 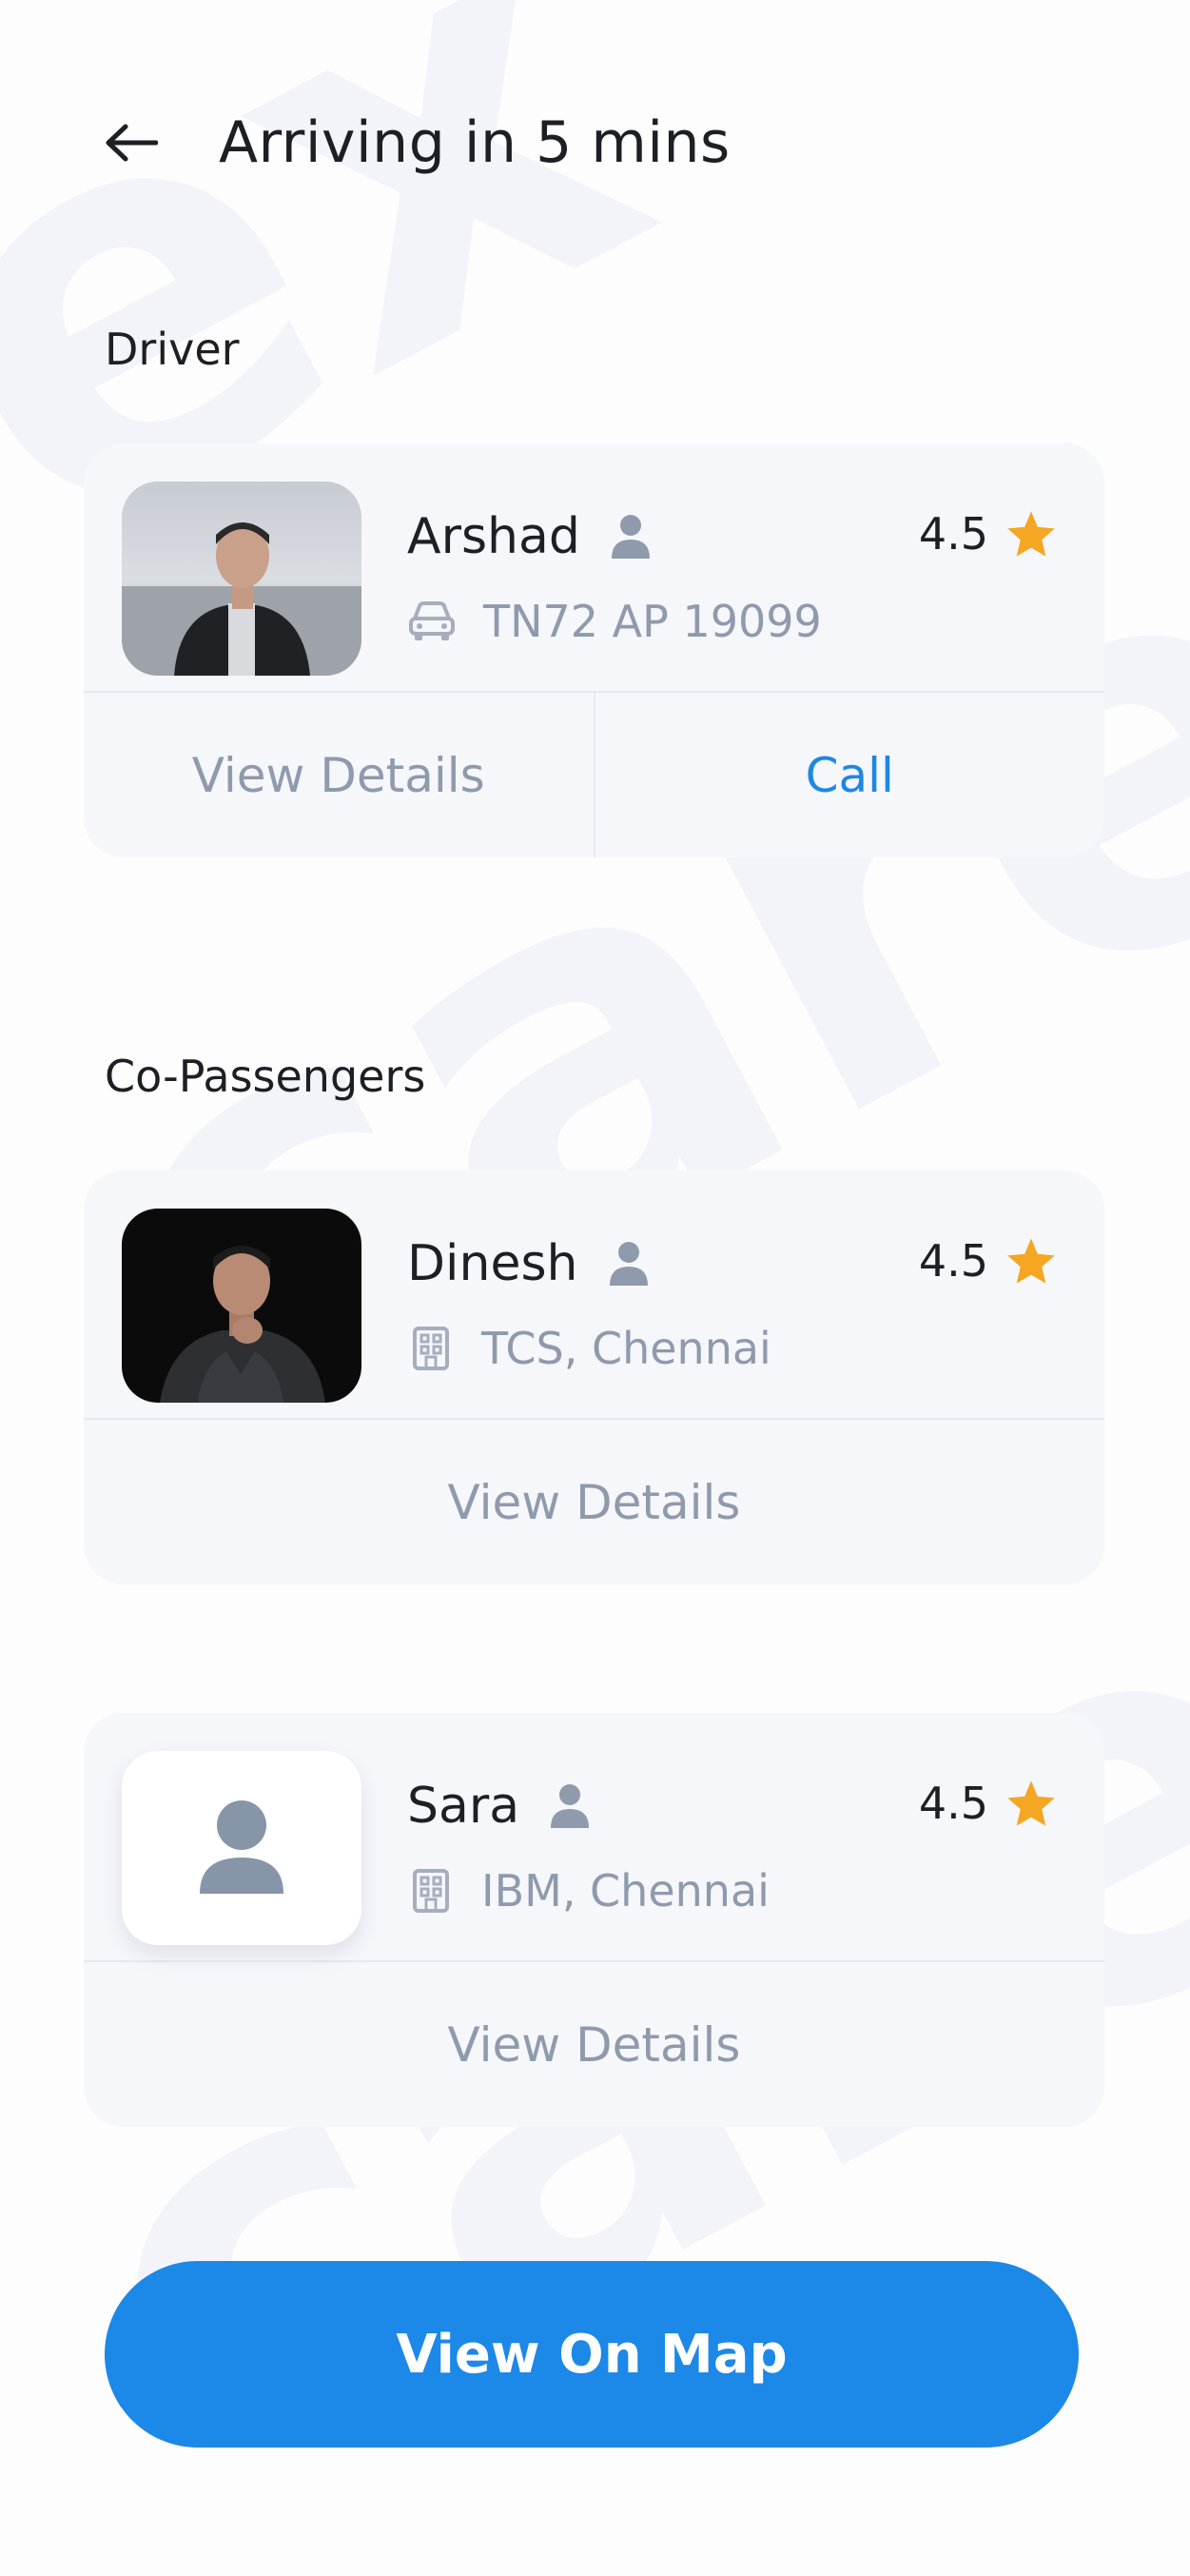 I want to click on driver-vehicle: TN72 AP 19099, so click(x=614, y=621).